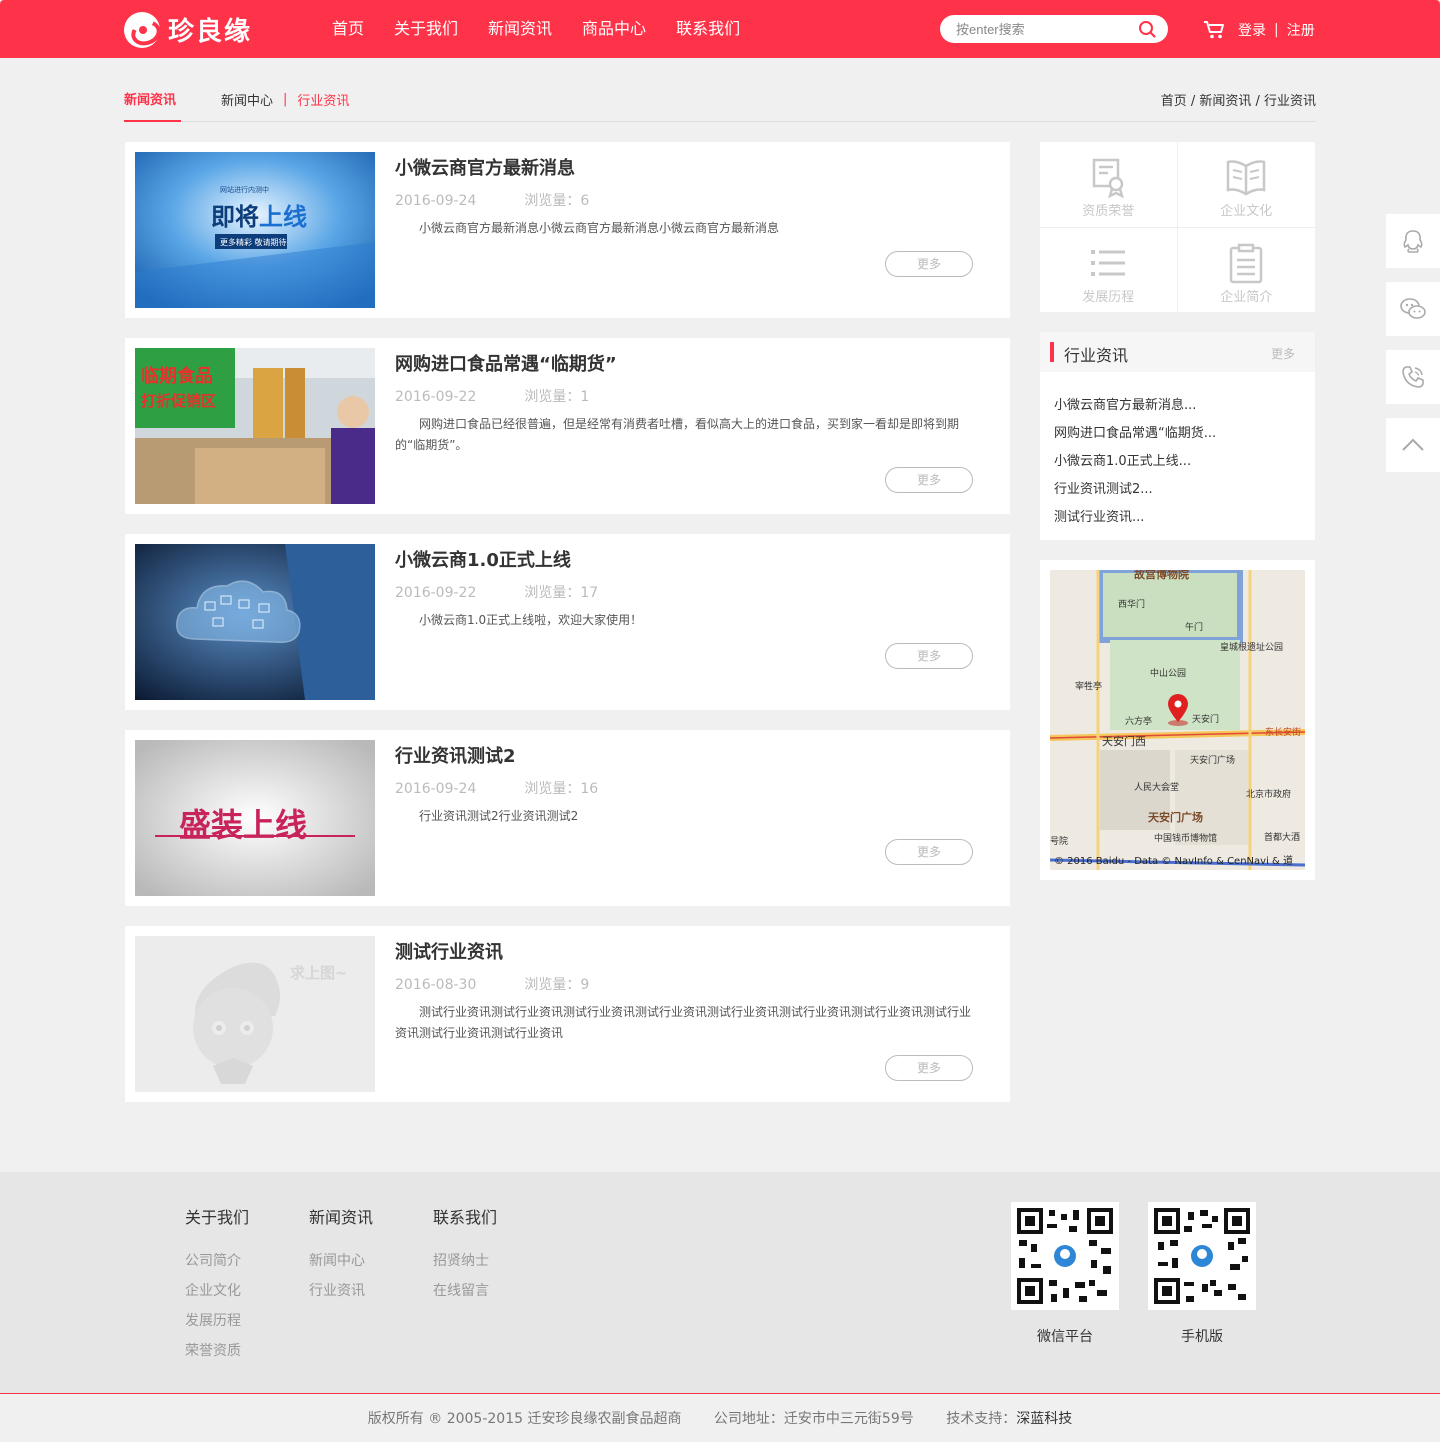 Image resolution: width=1440 pixels, height=1442 pixels. Describe the element at coordinates (506, 363) in the screenshot. I see `article-title: 网购进口食品常遇“临期货”` at that location.